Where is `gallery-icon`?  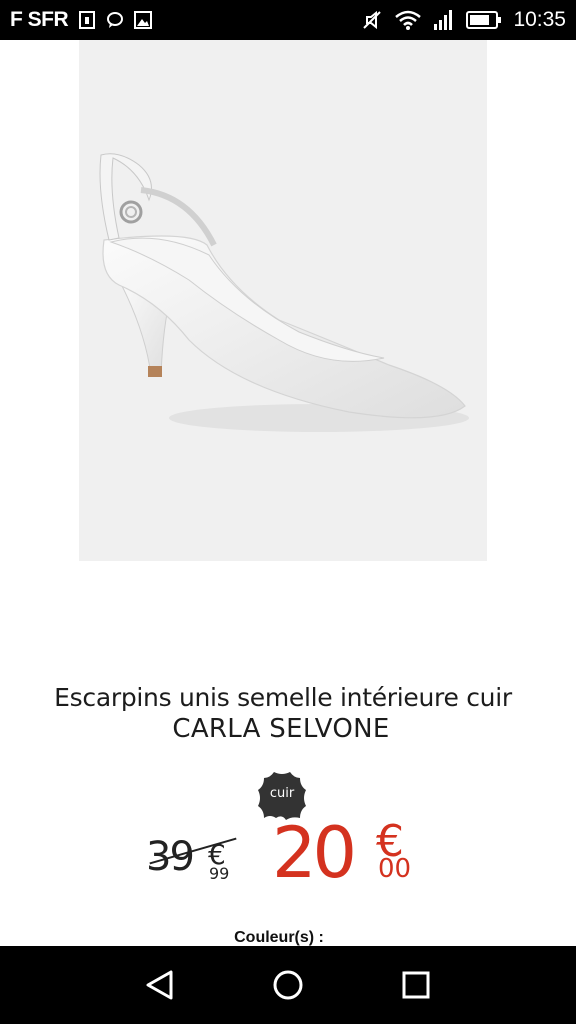 gallery-icon is located at coordinates (143, 20).